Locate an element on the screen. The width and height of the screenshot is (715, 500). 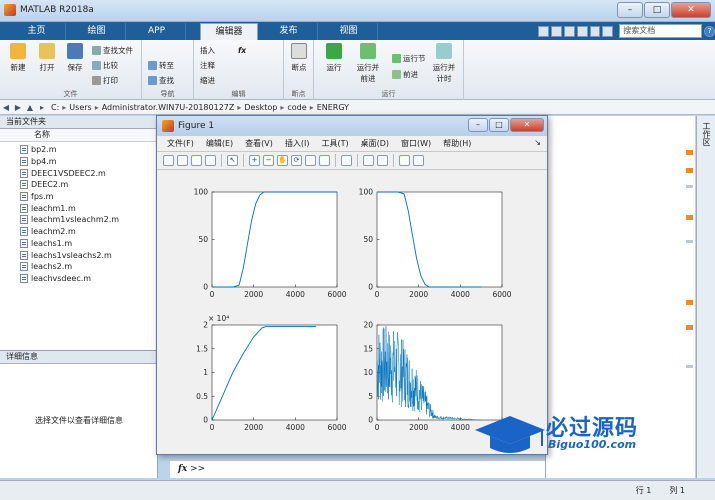
list-item: leachs1vsleachs2.m is located at coordinates (88, 255).